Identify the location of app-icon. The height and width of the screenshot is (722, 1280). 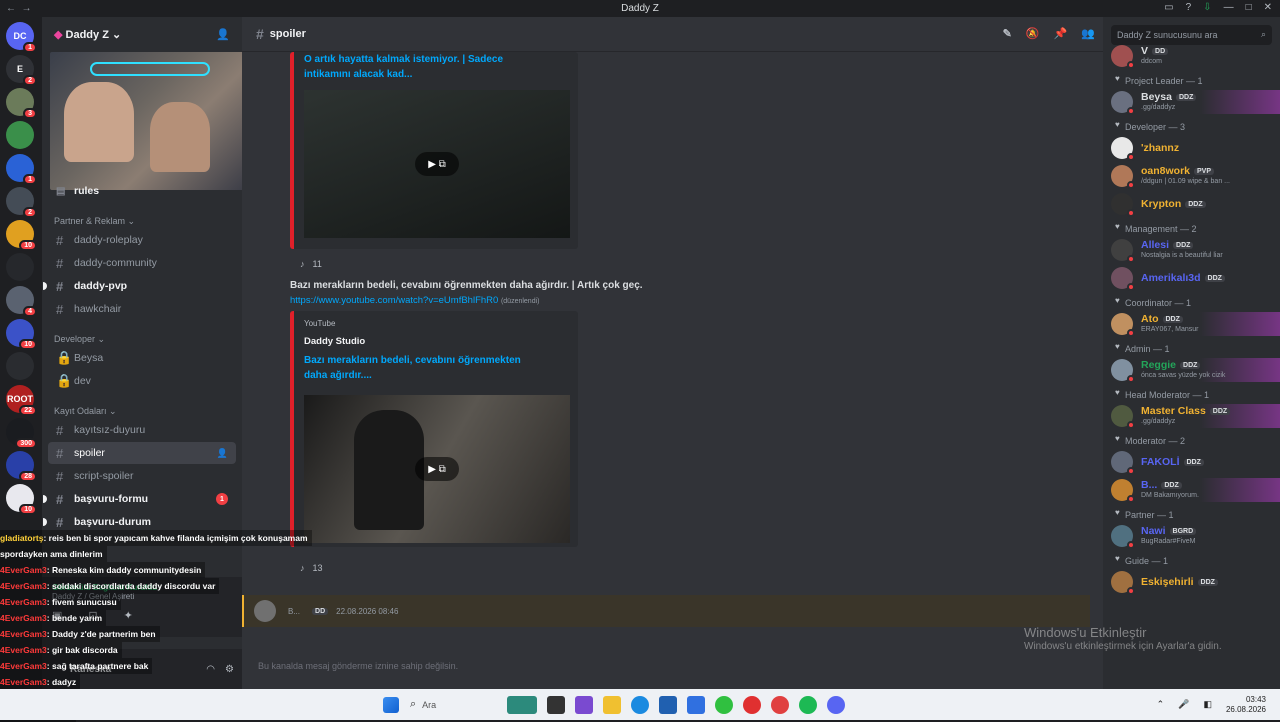
(584, 704).